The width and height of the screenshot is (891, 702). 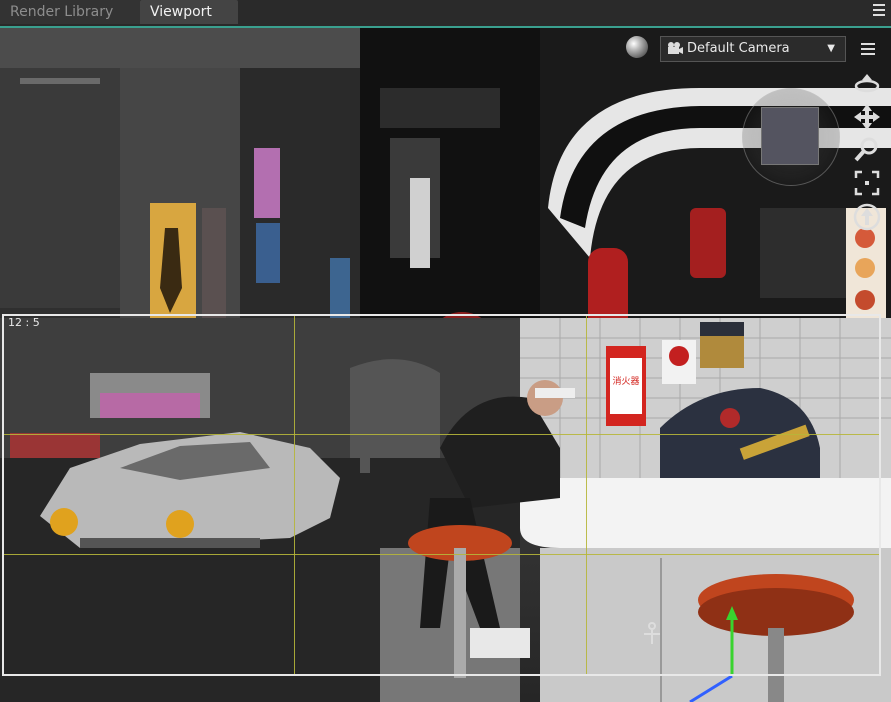 What do you see at coordinates (441, 554) in the screenshot?
I see `thirds-guide-h2` at bounding box center [441, 554].